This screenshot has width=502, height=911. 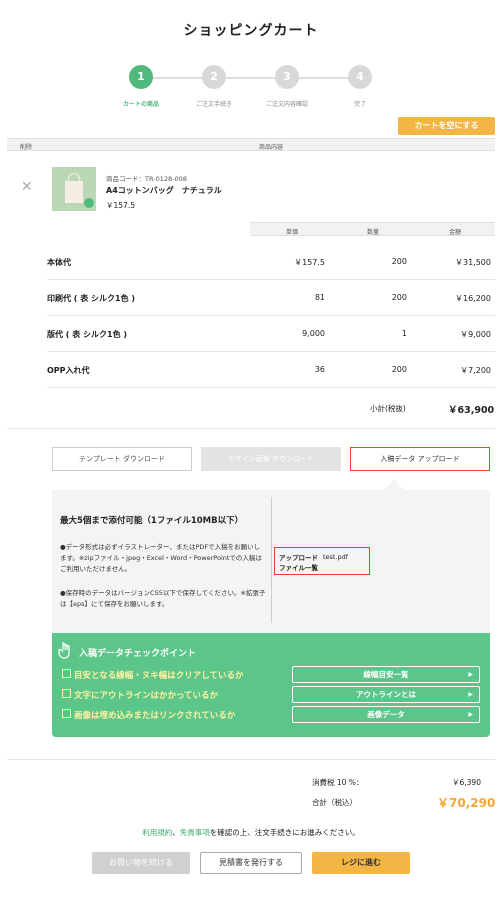 I want to click on step-3-circle: 3, so click(x=287, y=77).